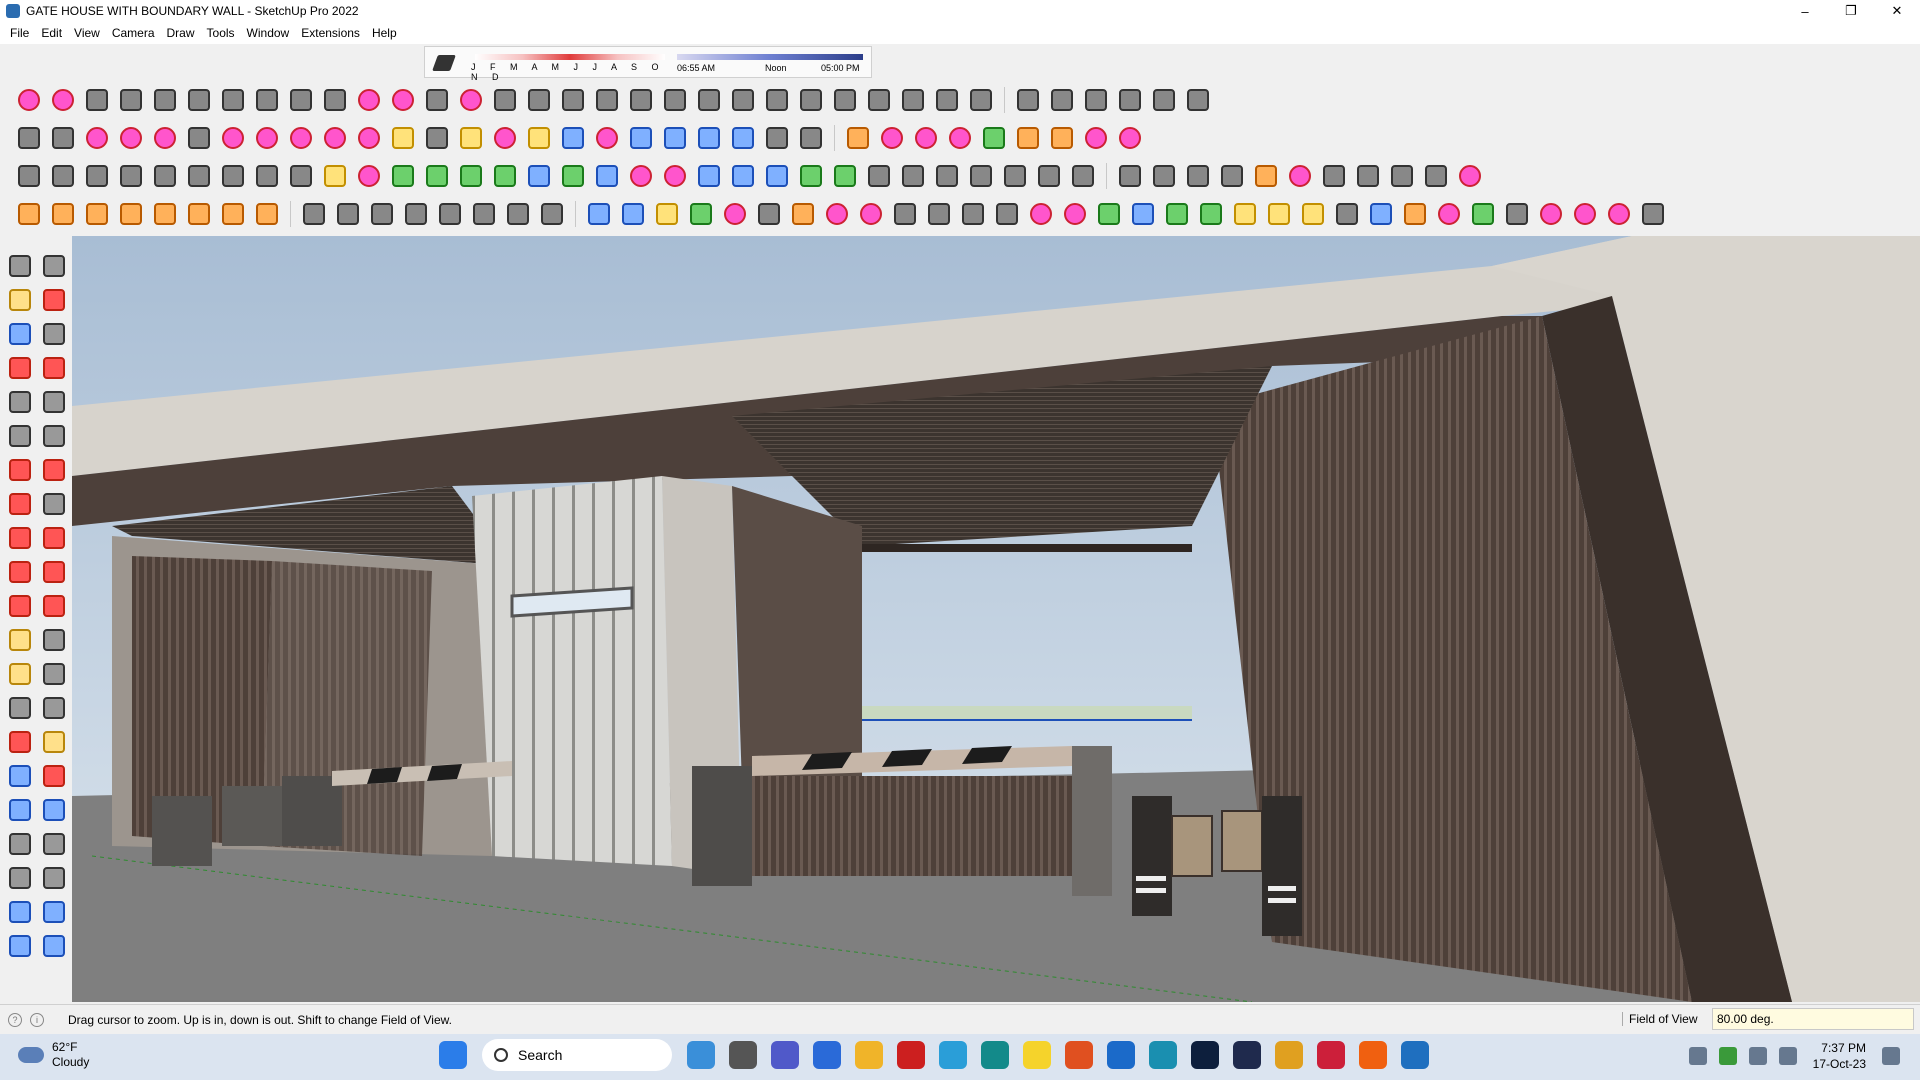 Image resolution: width=1920 pixels, height=1080 pixels. What do you see at coordinates (1415, 1055) in the screenshot?
I see `sketchup-taskbar-icon` at bounding box center [1415, 1055].